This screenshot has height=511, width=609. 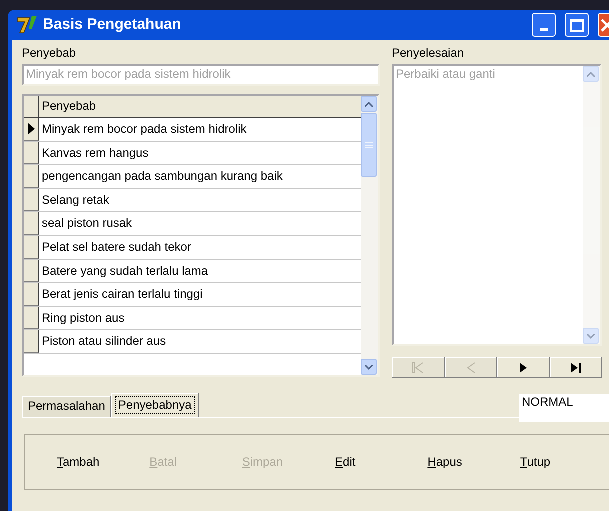 What do you see at coordinates (369, 145) in the screenshot?
I see `scroll-thumb` at bounding box center [369, 145].